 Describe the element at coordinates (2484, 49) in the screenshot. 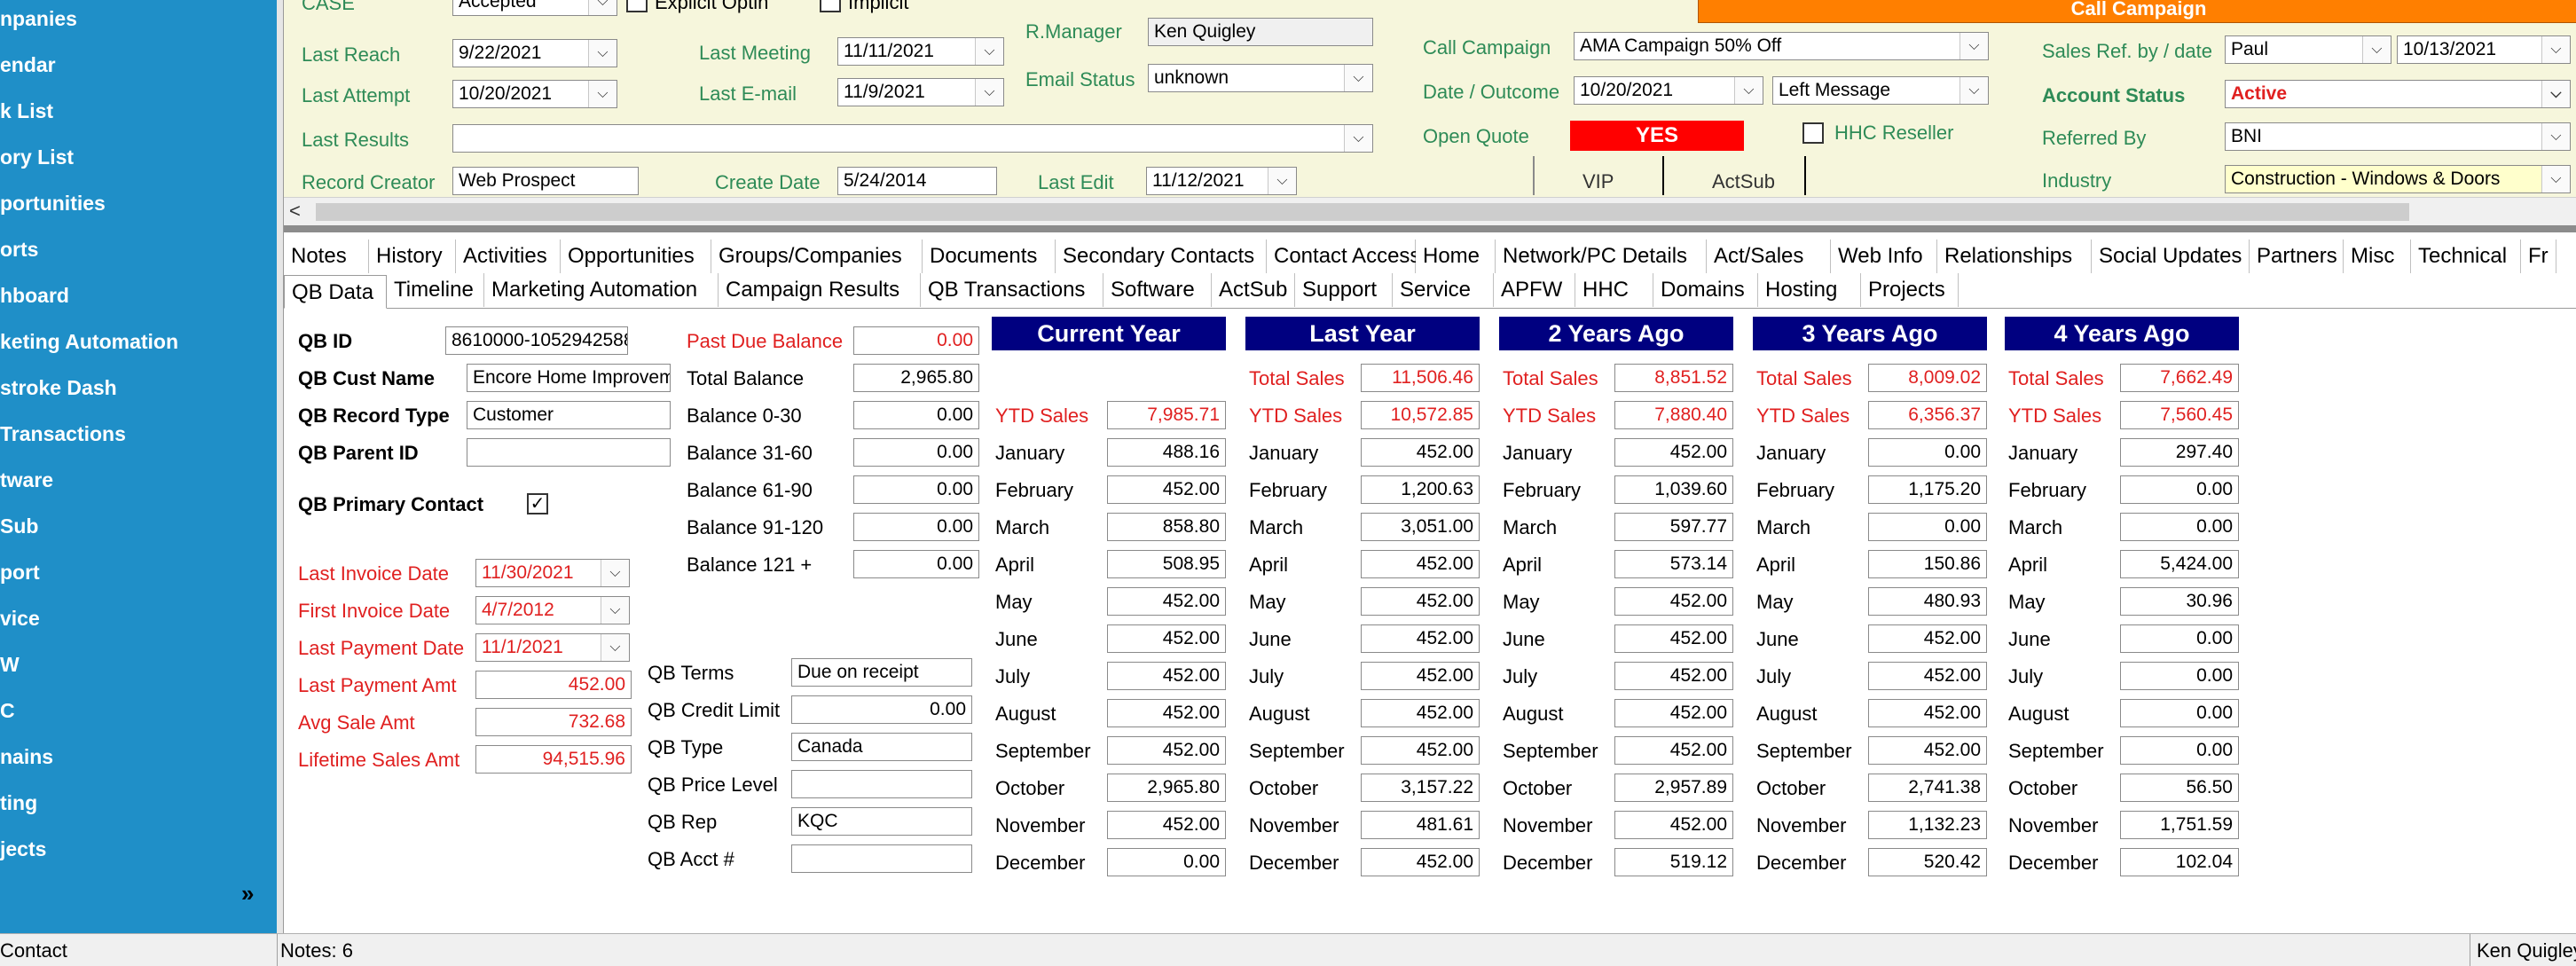

I see `sales-ref-date-dropdown: 10/13/2021 ⌵` at that location.